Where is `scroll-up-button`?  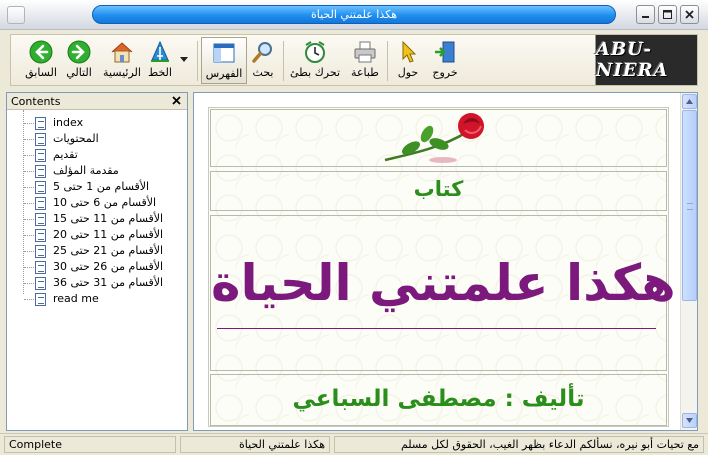
scroll-up-button is located at coordinates (689, 101).